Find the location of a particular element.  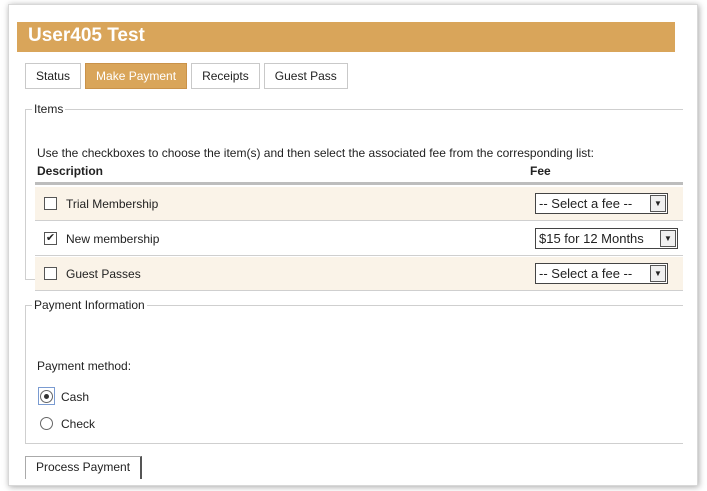

item-row-guest-passes: Guest Passes -- Select a fee -- ▼ is located at coordinates (359, 274).